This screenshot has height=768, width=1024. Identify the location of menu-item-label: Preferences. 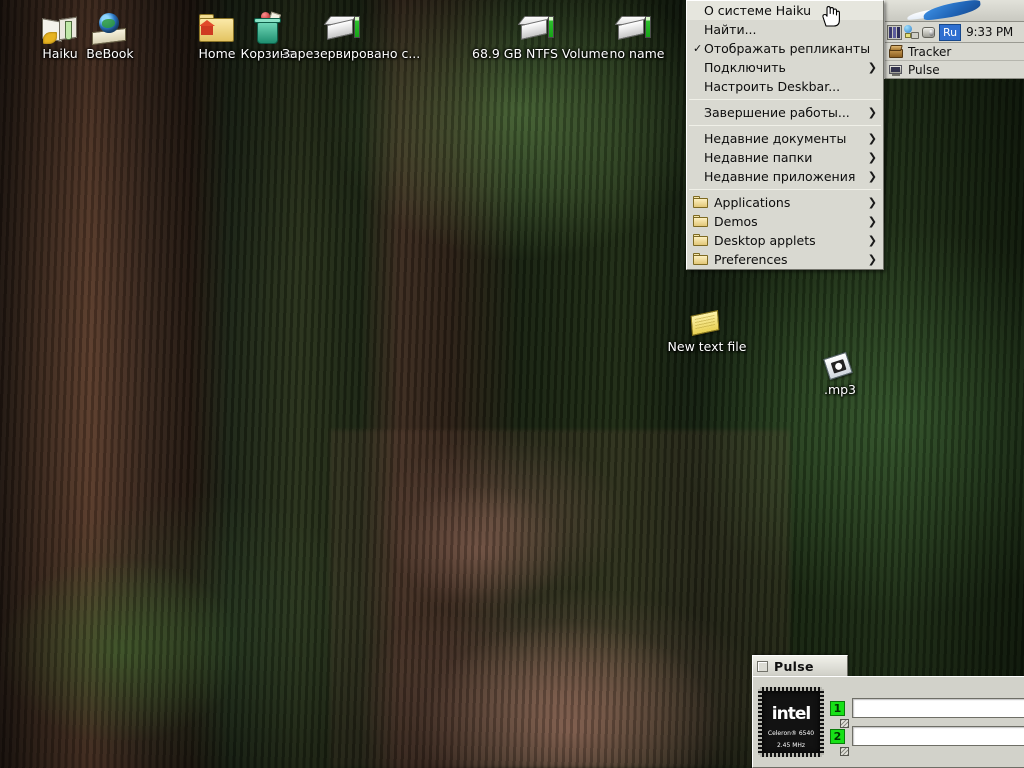
(751, 259).